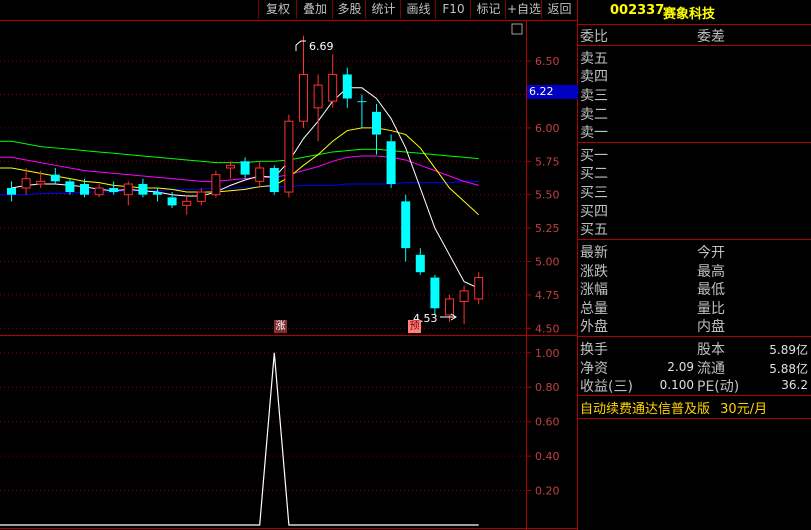 This screenshot has height=530, width=811. Describe the element at coordinates (694, 142) in the screenshot. I see `sell-buy-divider` at that location.